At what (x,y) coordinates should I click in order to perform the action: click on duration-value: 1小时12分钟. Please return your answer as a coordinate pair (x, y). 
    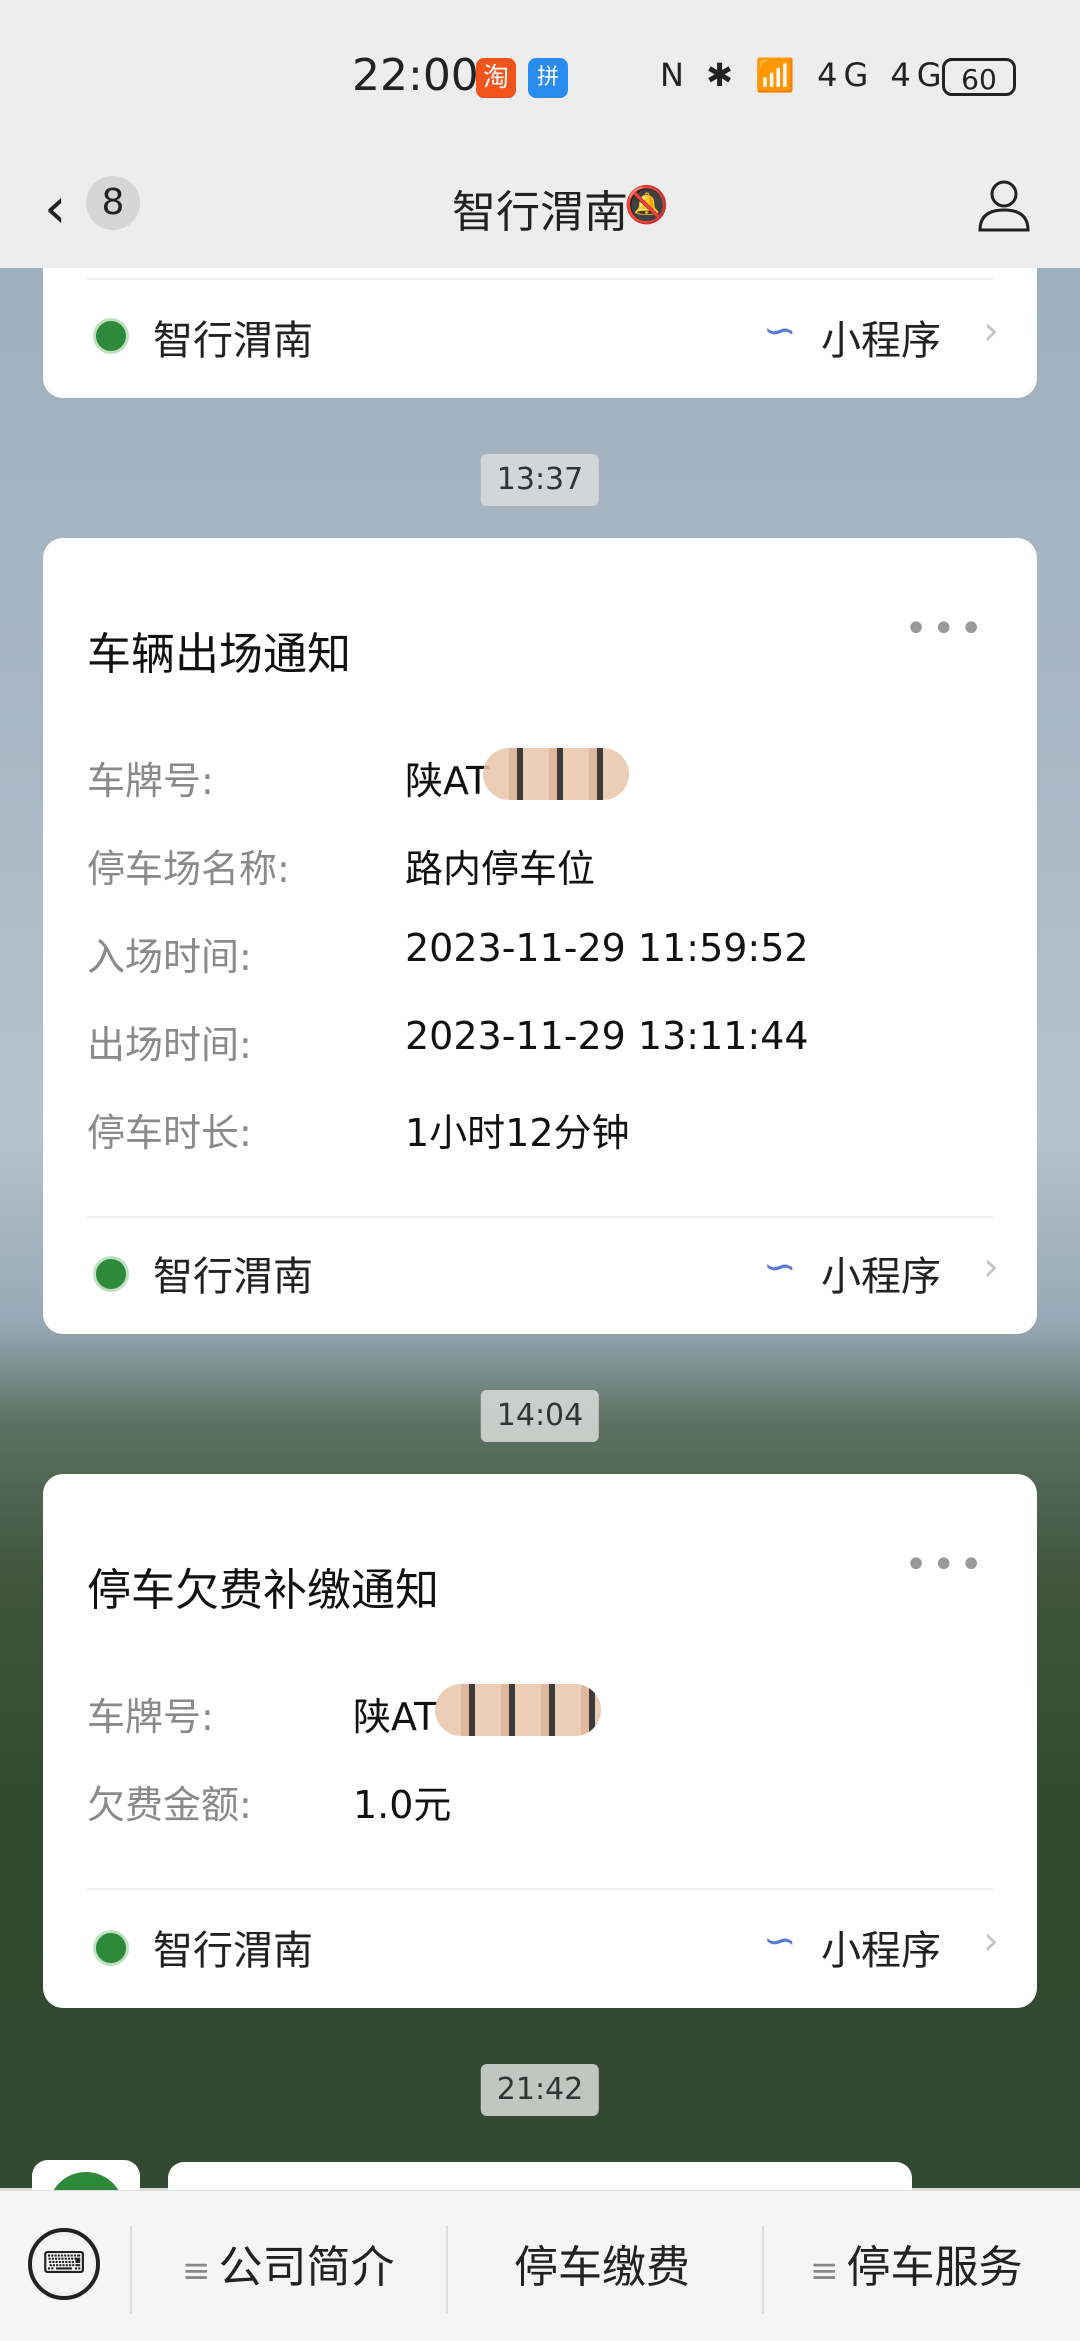
    Looking at the image, I should click on (517, 1133).